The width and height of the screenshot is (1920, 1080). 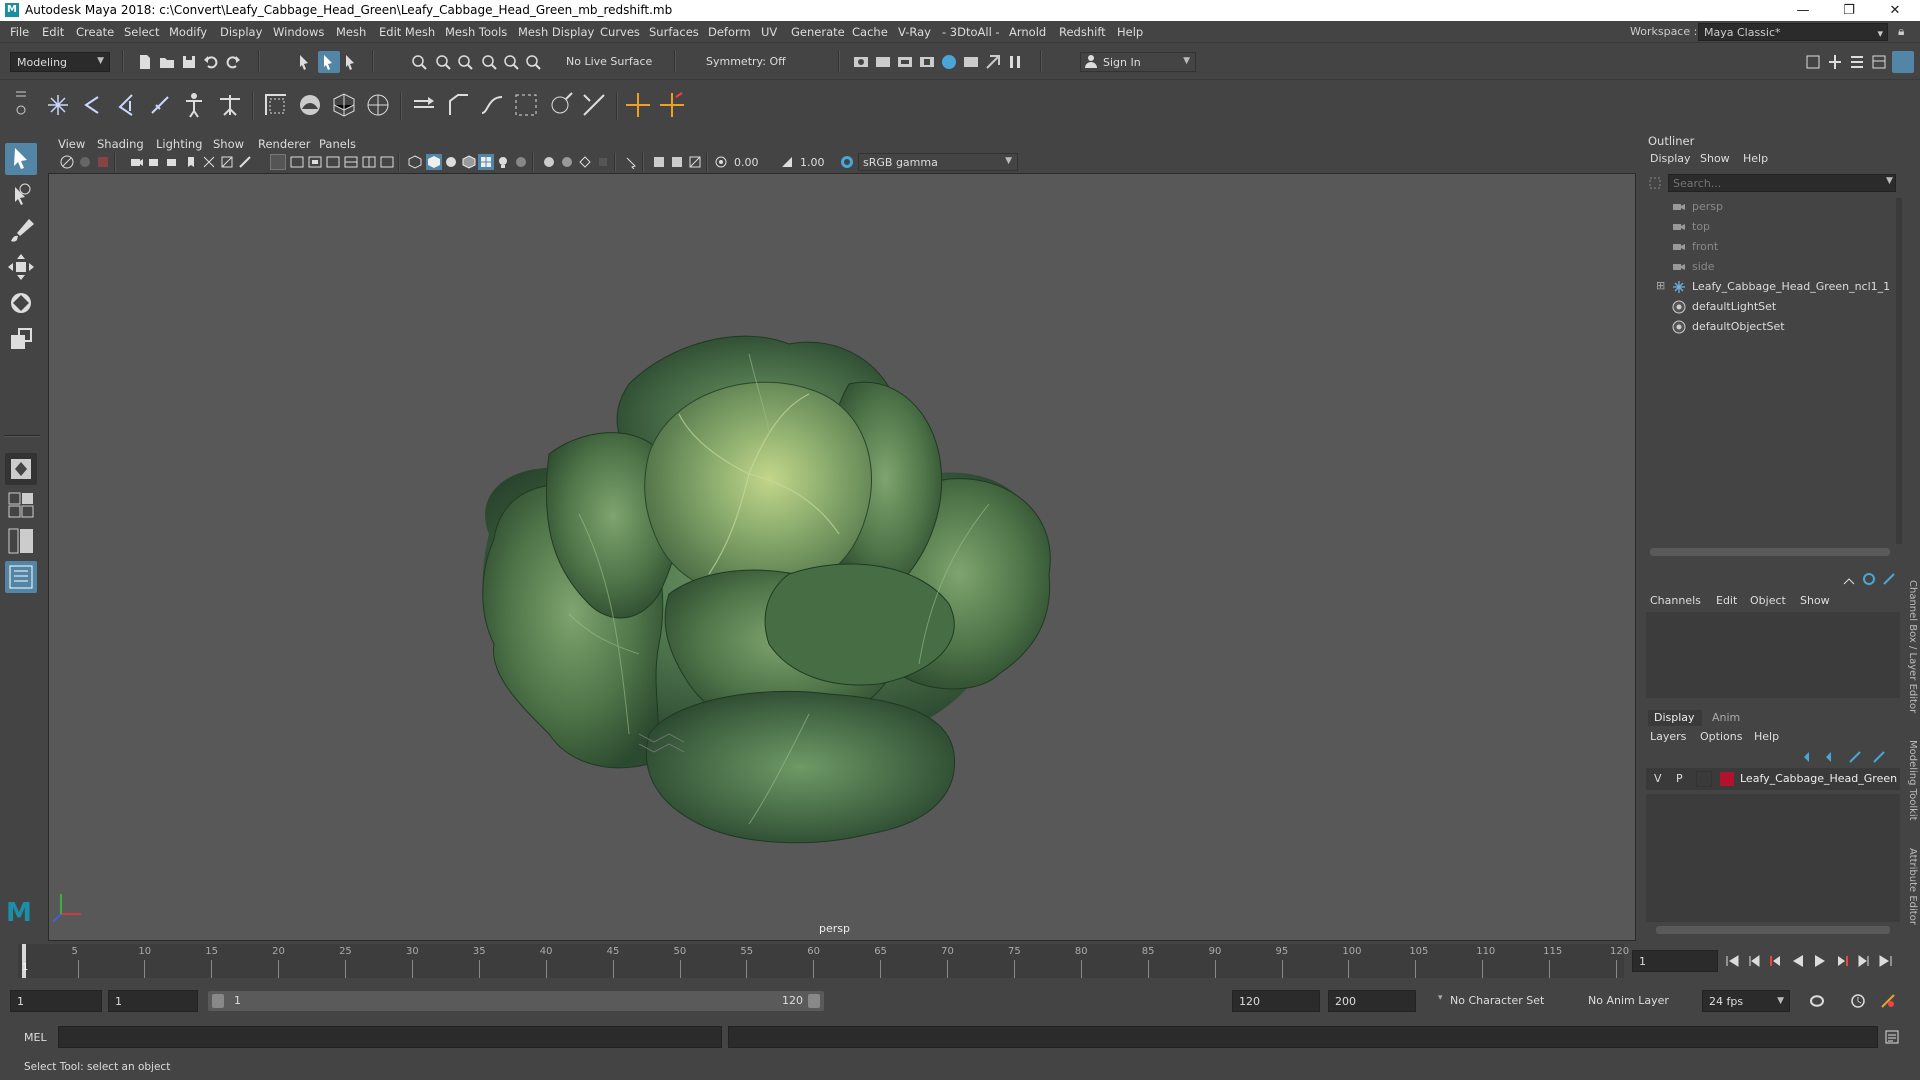 What do you see at coordinates (1912, 886) in the screenshot?
I see `side-tab-attribute-editor: Attribute Editor` at bounding box center [1912, 886].